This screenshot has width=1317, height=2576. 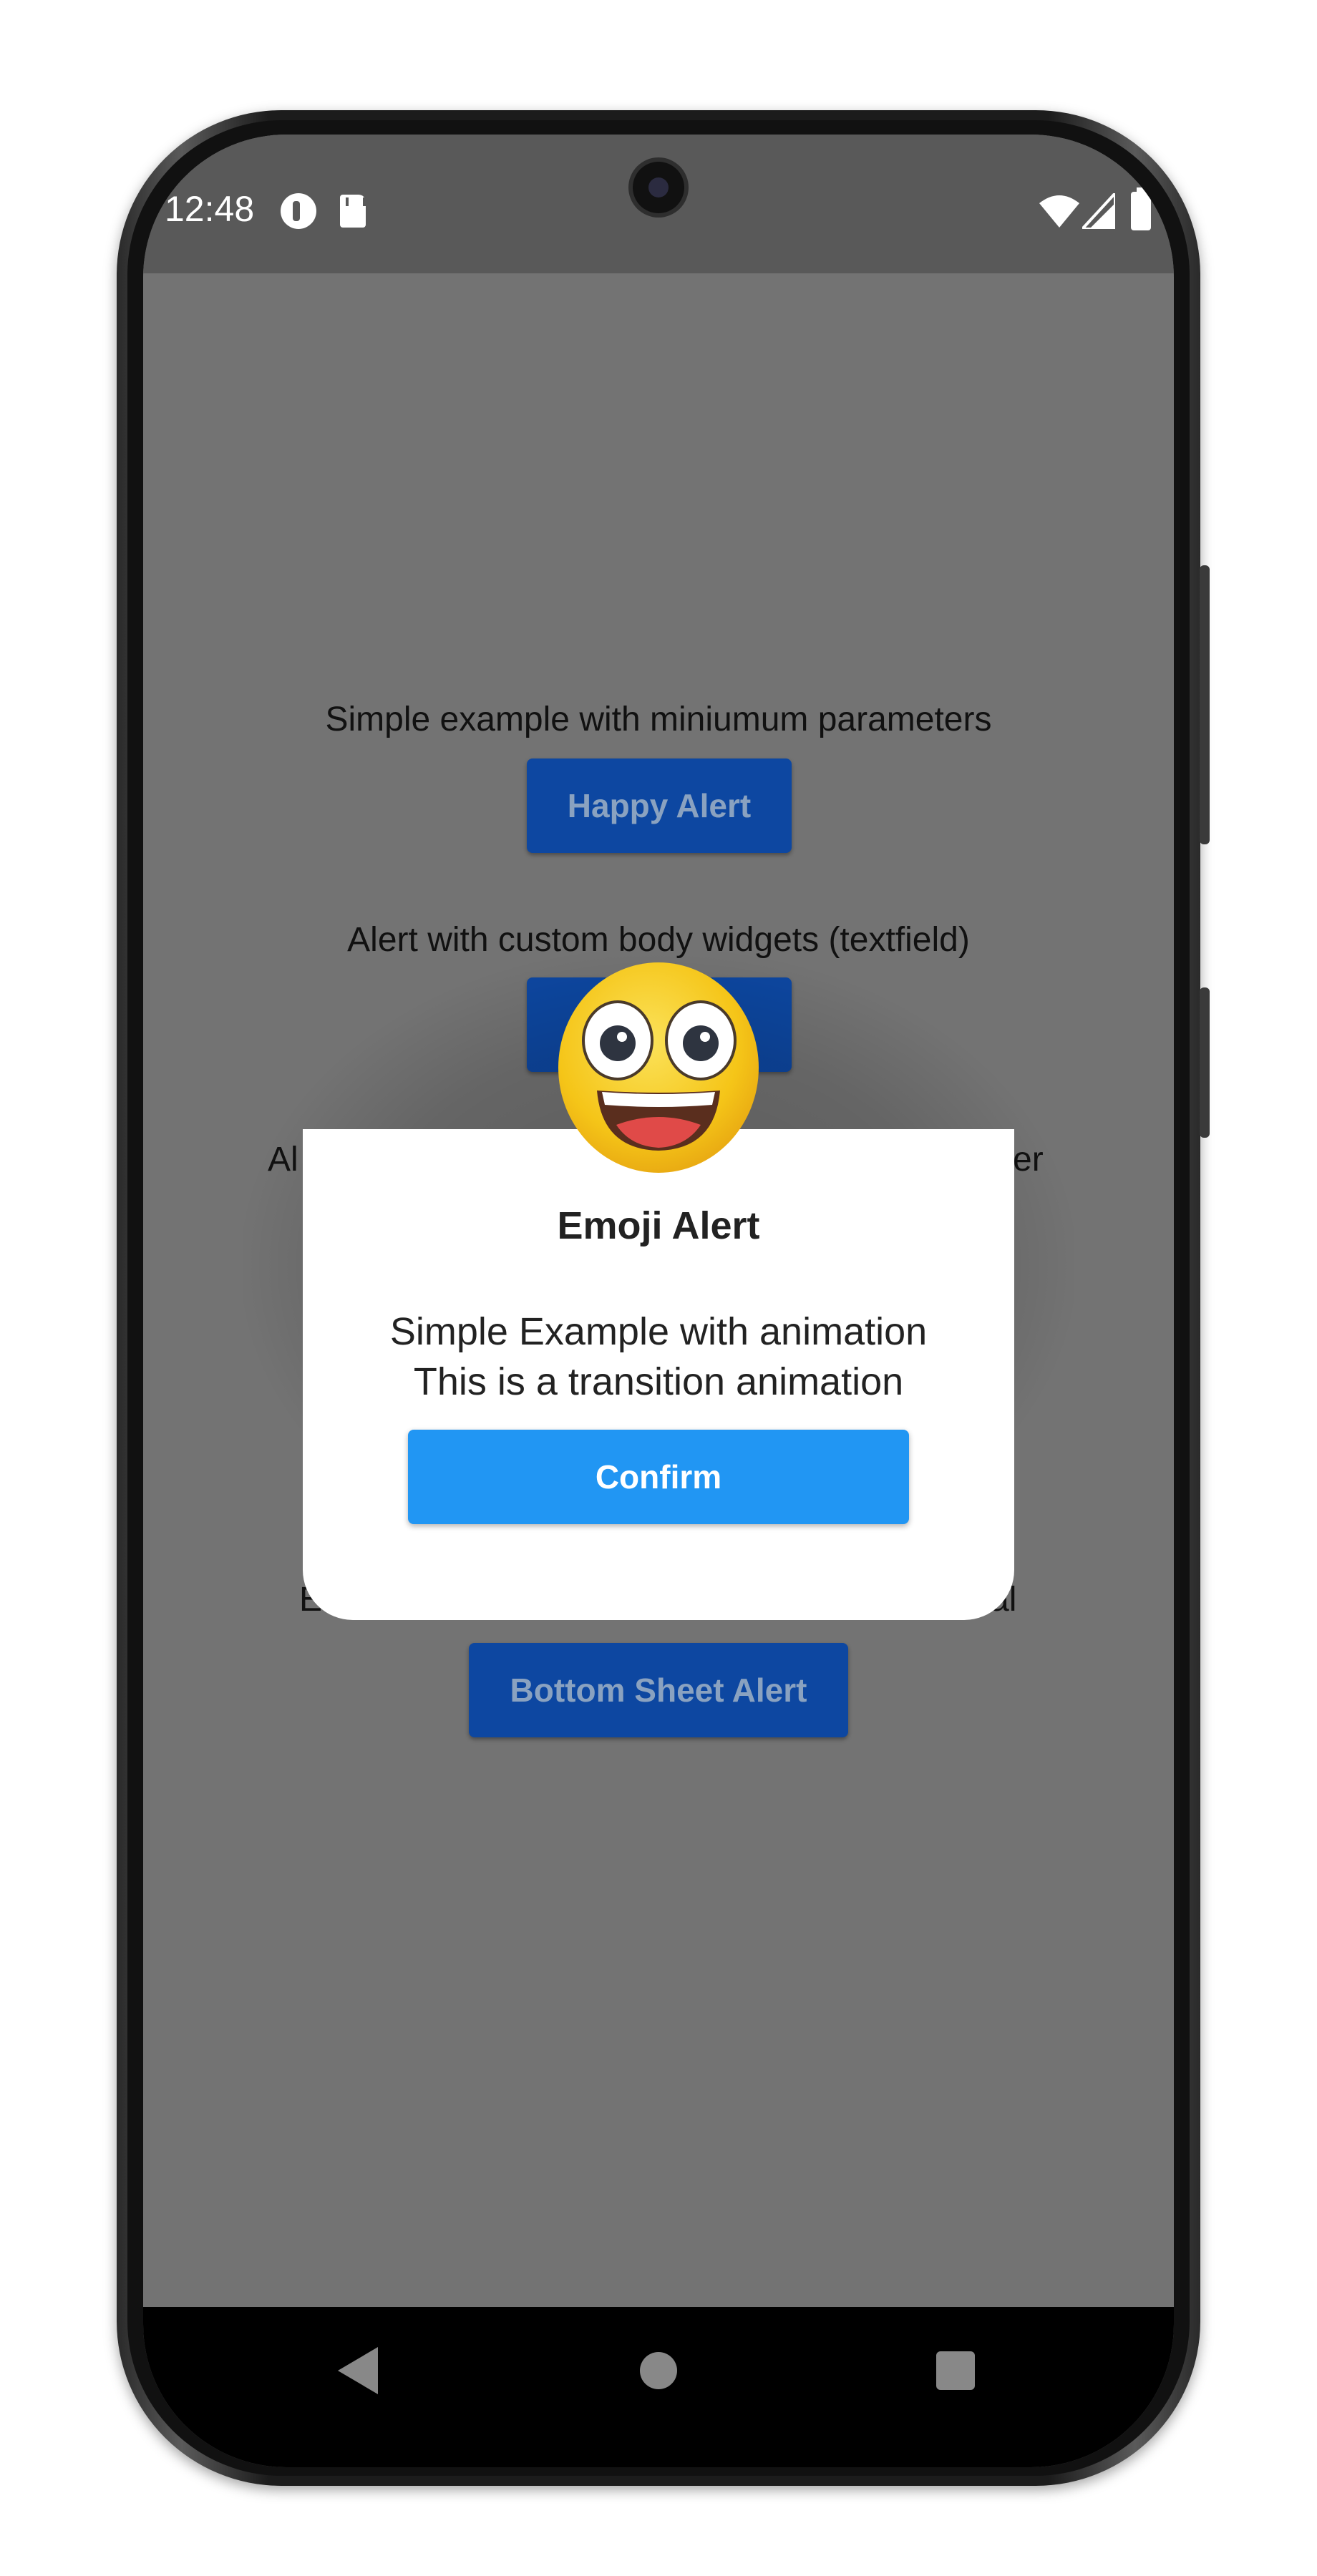 What do you see at coordinates (359, 2371) in the screenshot?
I see `back-icon` at bounding box center [359, 2371].